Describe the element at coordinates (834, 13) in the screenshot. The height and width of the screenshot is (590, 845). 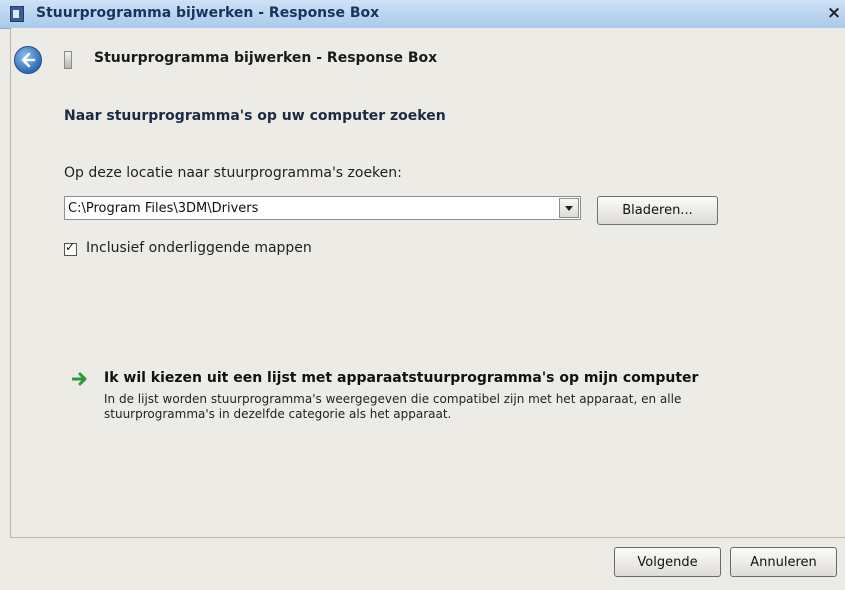
I see `close-button: ×` at that location.